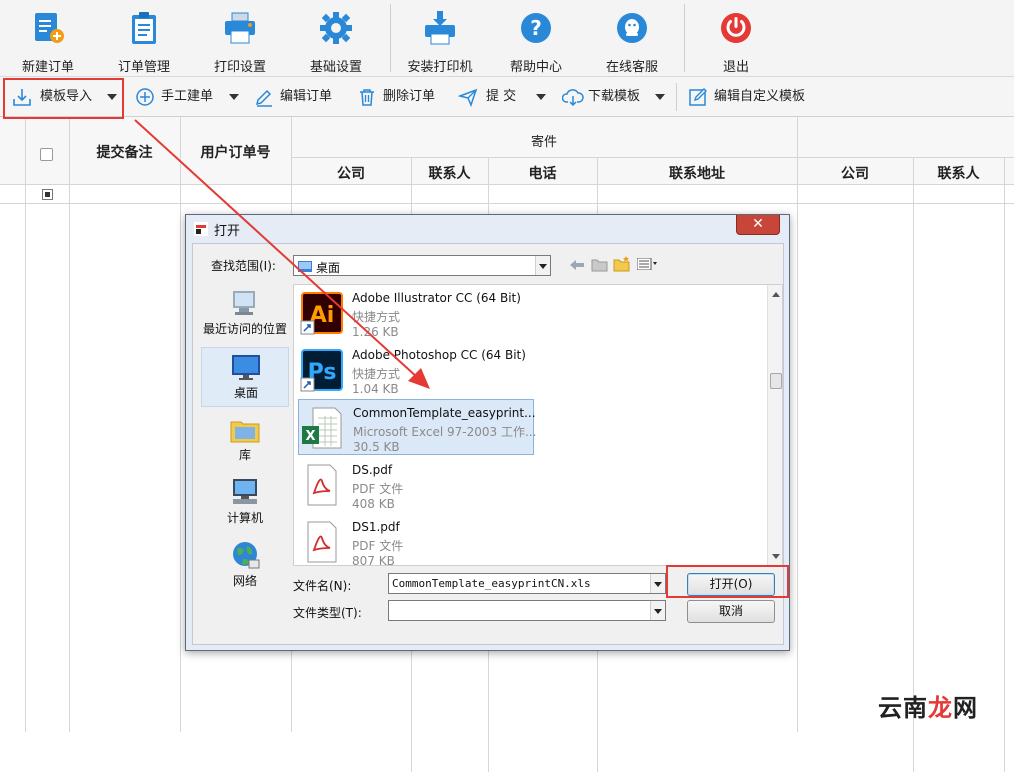  What do you see at coordinates (965, 707) in the screenshot?
I see `watermark-part3: 网` at bounding box center [965, 707].